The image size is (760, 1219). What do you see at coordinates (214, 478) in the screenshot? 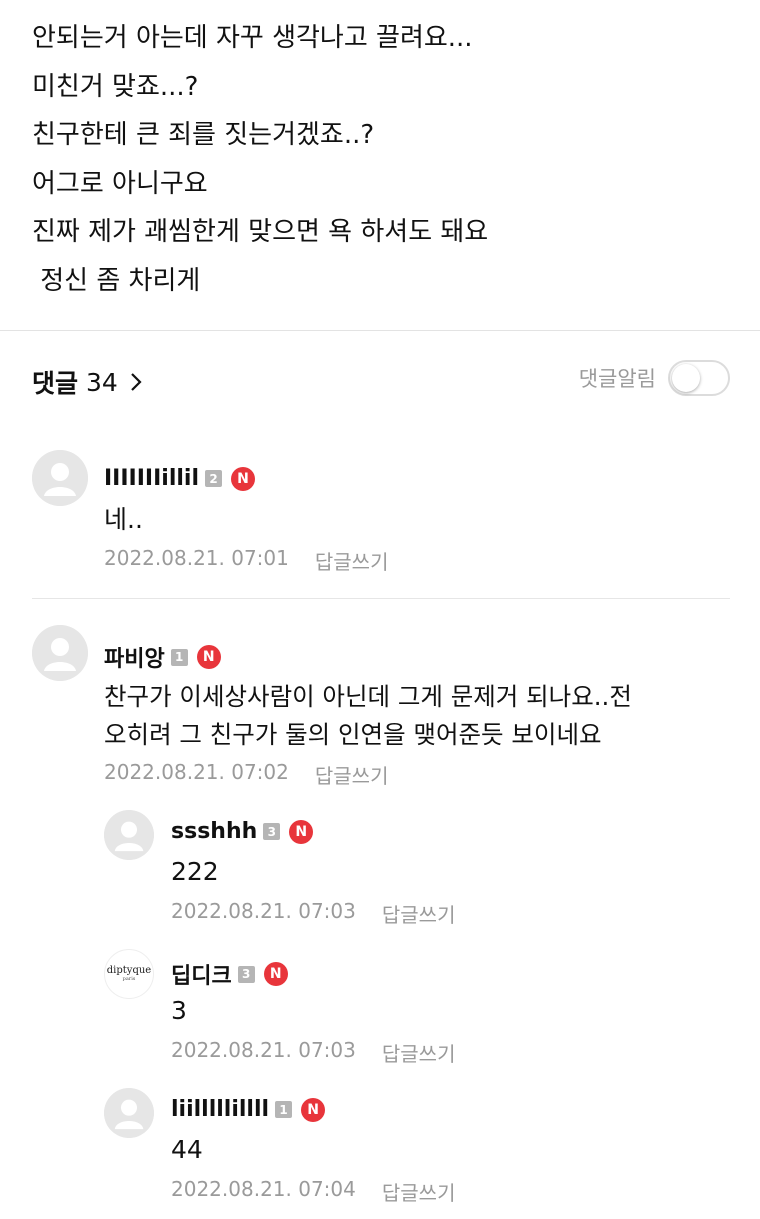
I see `level-badge: 2` at bounding box center [214, 478].